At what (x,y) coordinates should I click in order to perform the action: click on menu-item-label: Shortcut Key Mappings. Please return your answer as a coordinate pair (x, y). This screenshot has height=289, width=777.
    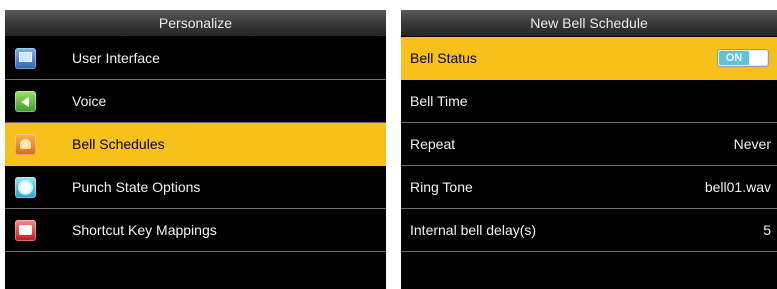
    Looking at the image, I should click on (144, 230).